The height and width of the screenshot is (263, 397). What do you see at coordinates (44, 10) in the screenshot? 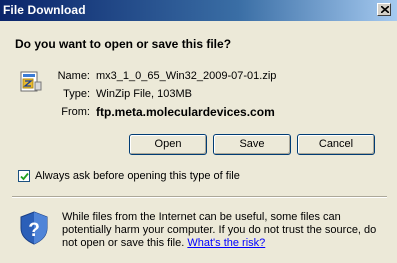
I see `window-title: File Download` at bounding box center [44, 10].